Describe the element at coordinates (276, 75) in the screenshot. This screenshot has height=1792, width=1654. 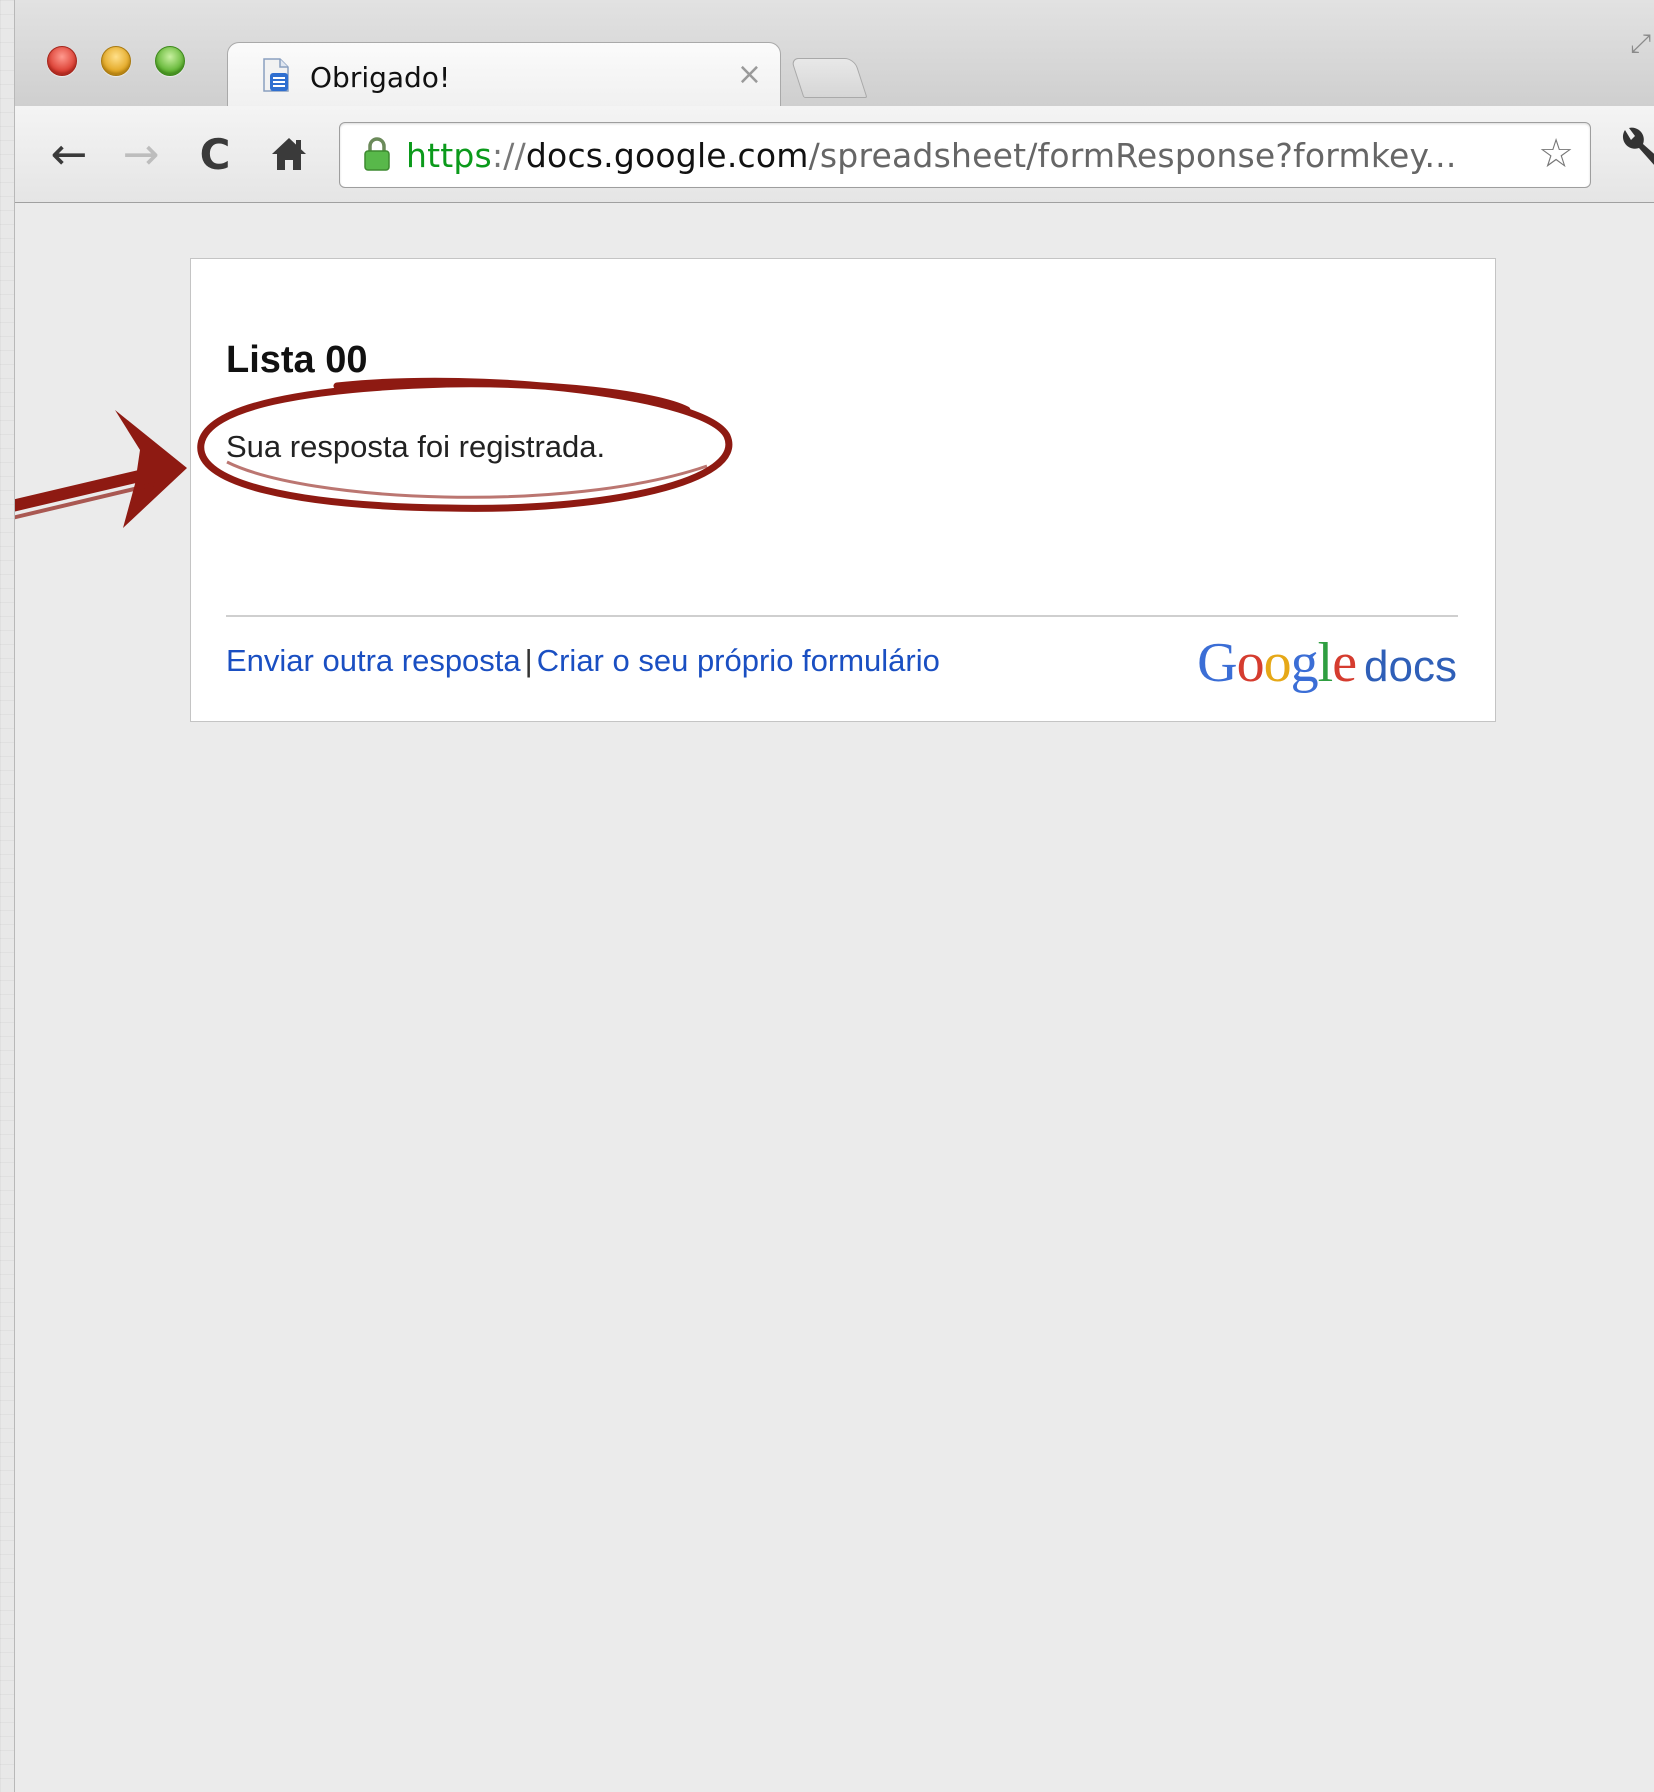
I see `google-docs-form-icon` at that location.